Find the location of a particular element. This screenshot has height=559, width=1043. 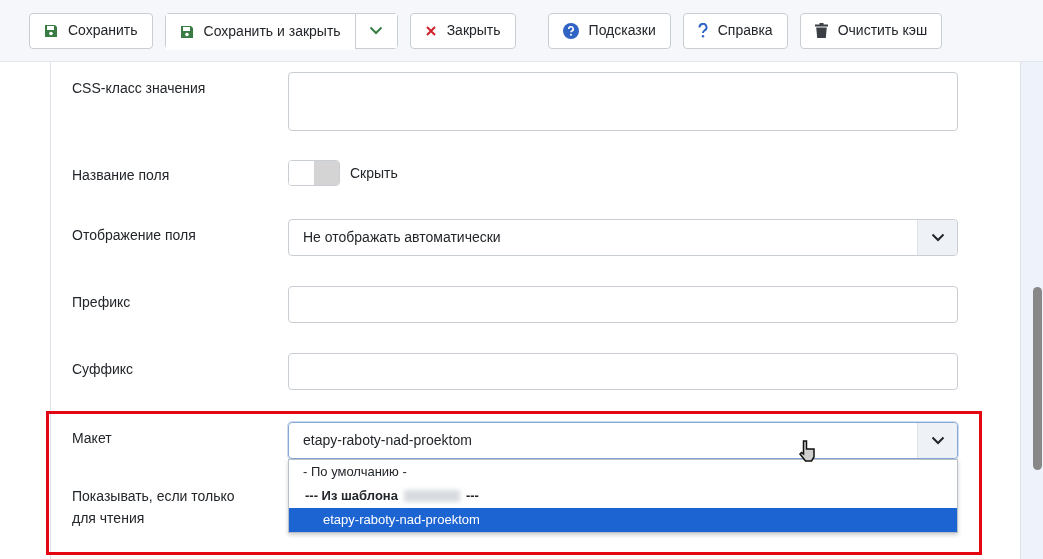

toolbar-button: Очистить кэш is located at coordinates (871, 30).